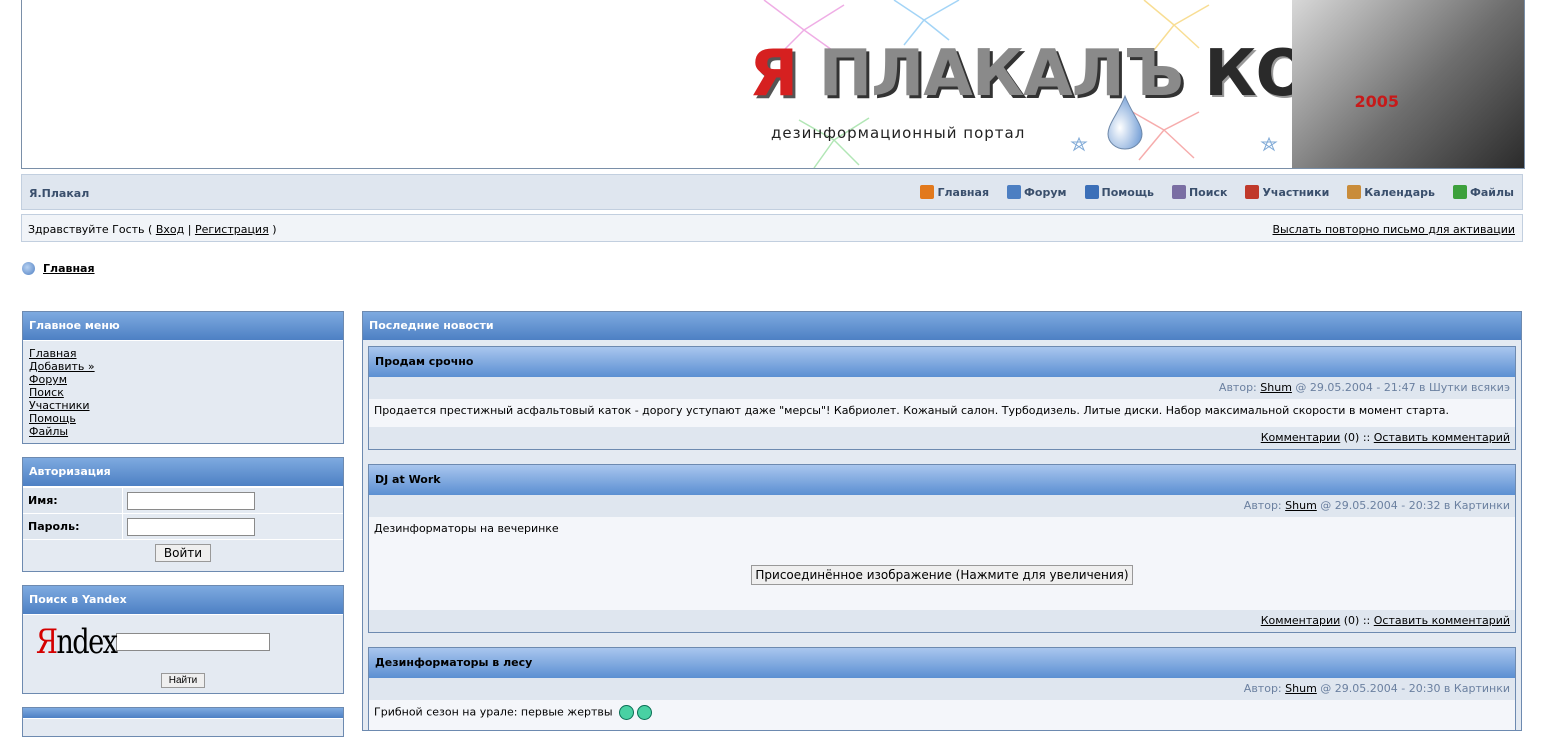 The image size is (1549, 737). Describe the element at coordinates (232, 229) in the screenshot. I see `register-link: Регистрация` at that location.